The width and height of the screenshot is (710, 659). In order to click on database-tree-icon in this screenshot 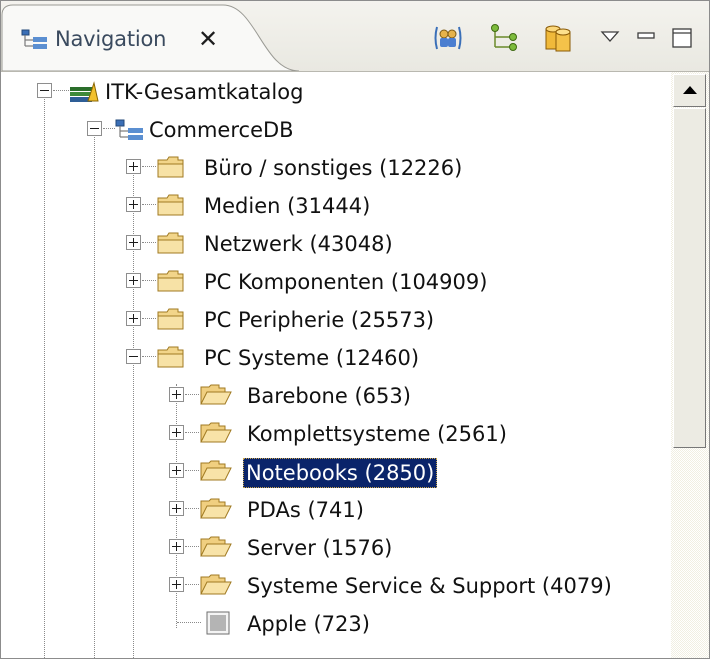, I will do `click(130, 129)`.